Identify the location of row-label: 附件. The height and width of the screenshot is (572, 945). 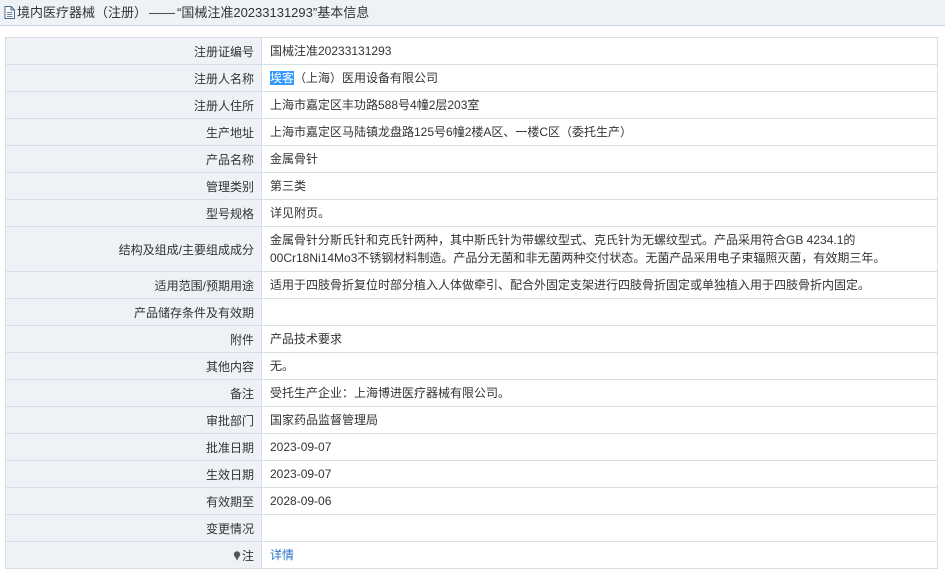
(133, 339).